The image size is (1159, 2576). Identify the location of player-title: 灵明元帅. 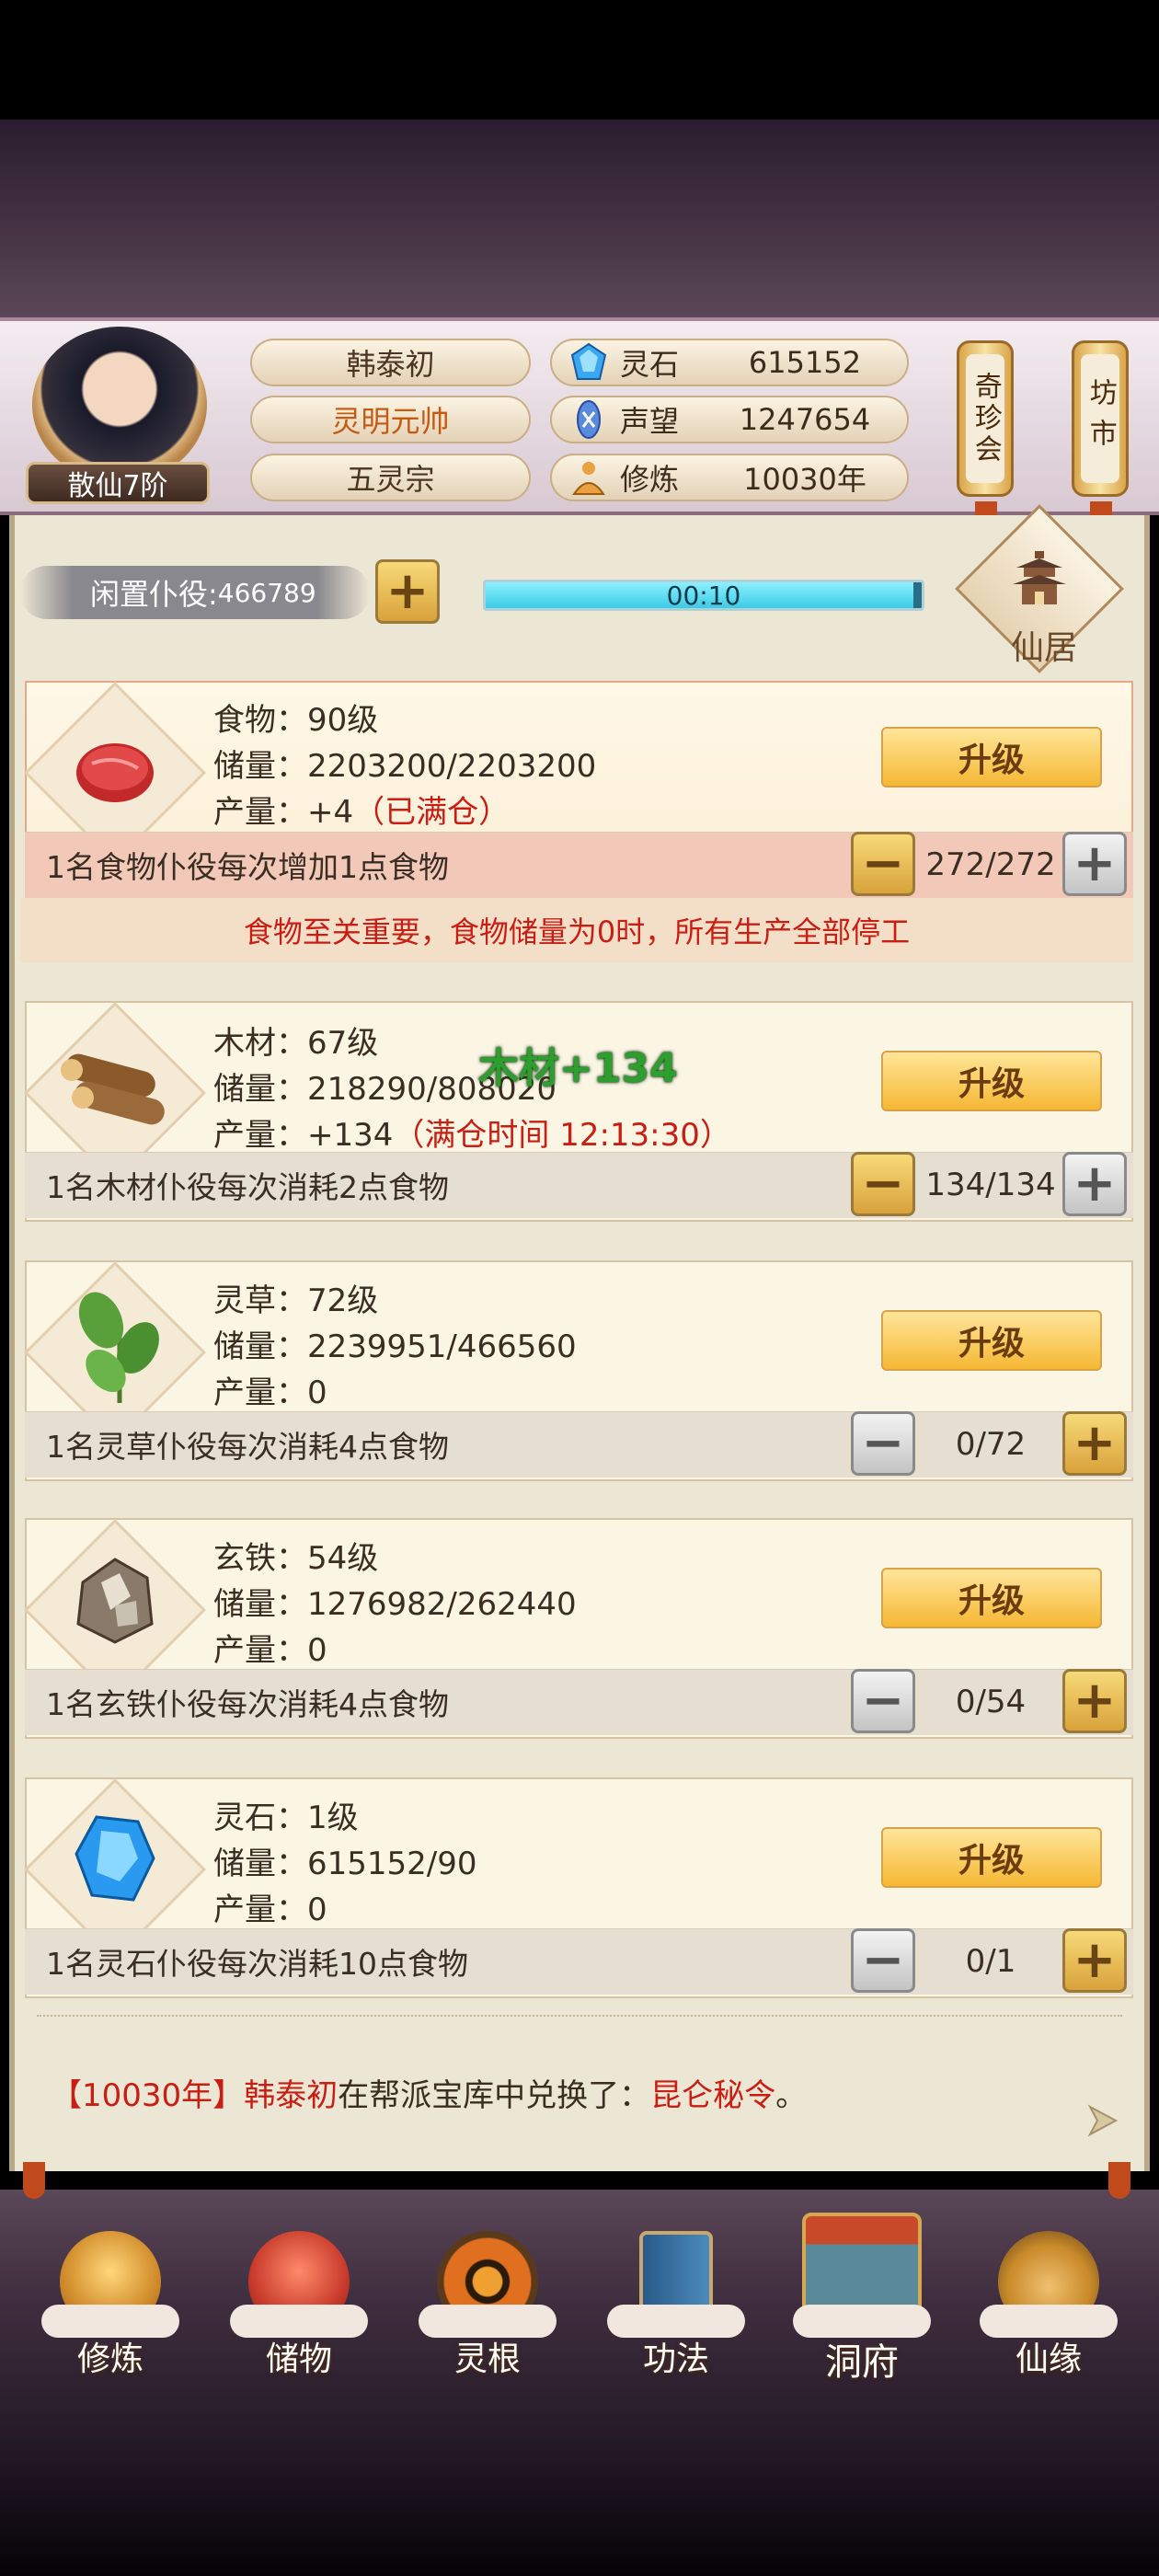
(390, 419).